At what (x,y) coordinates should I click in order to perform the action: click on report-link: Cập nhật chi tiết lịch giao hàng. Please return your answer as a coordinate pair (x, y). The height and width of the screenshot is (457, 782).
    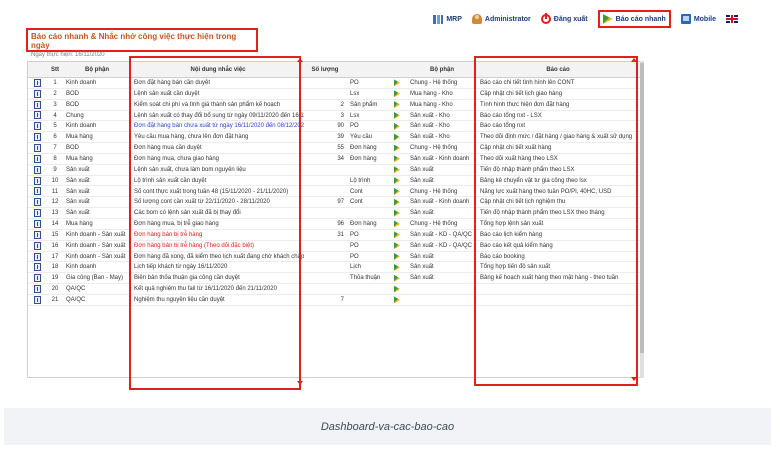
    Looking at the image, I should click on (558, 94).